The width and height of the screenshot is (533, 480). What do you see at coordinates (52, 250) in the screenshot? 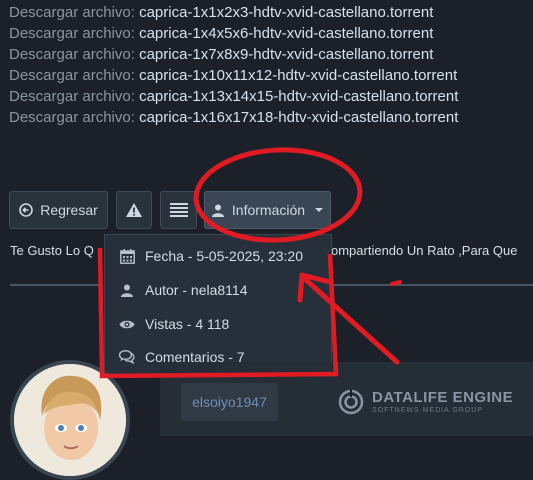
I see `post-description-left: Te Gusto Lo Q` at bounding box center [52, 250].